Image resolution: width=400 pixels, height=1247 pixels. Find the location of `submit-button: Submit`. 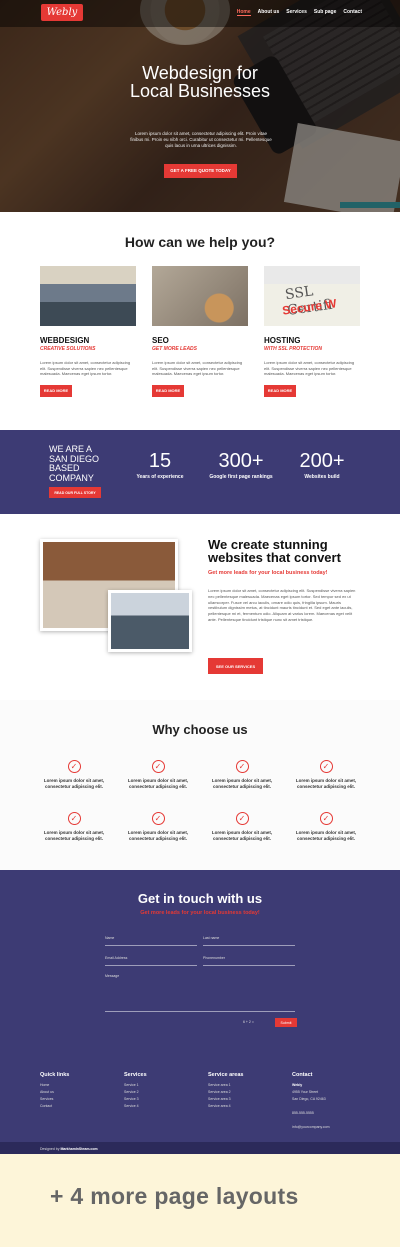

submit-button: Submit is located at coordinates (286, 1022).